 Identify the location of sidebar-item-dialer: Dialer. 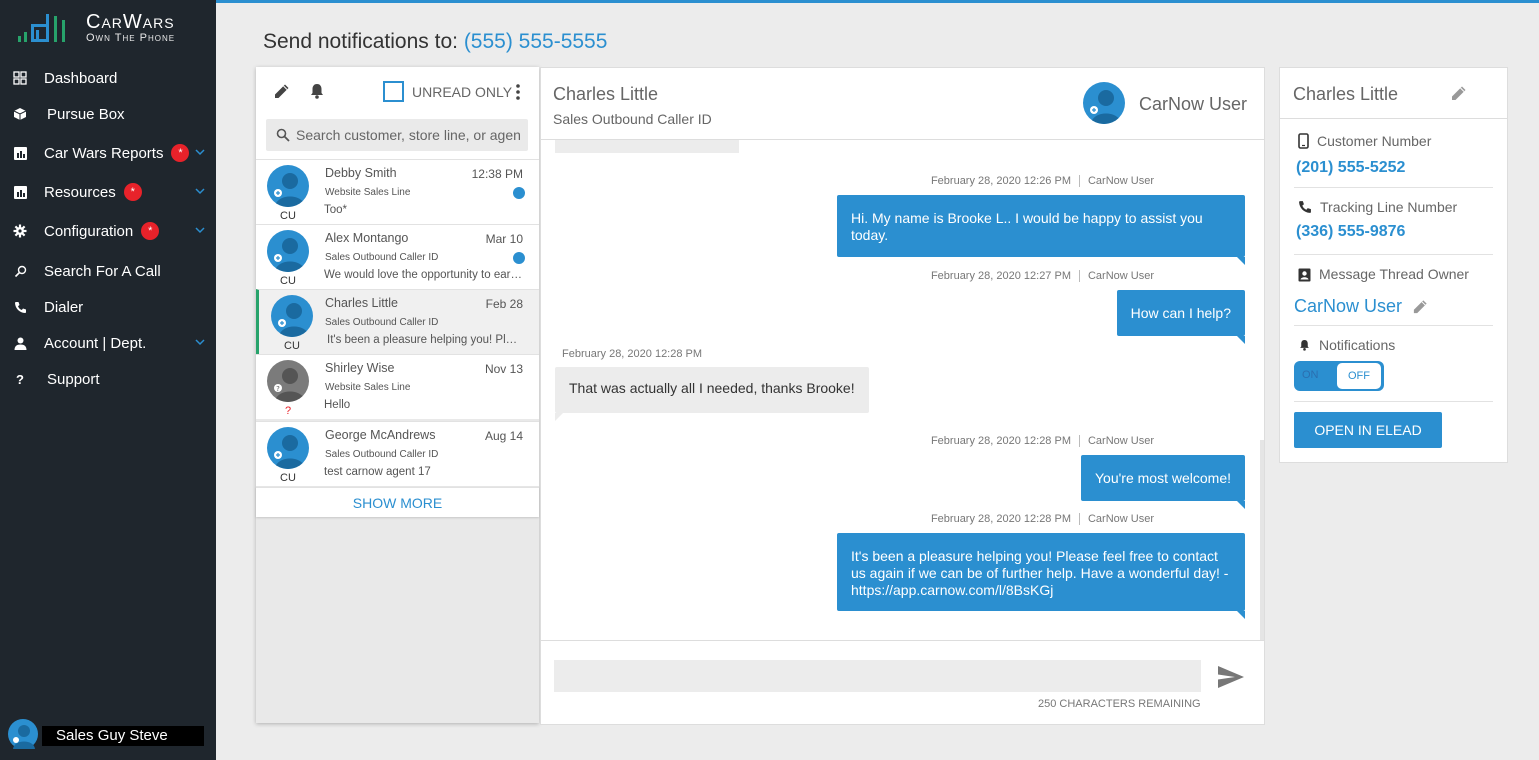
(108, 307).